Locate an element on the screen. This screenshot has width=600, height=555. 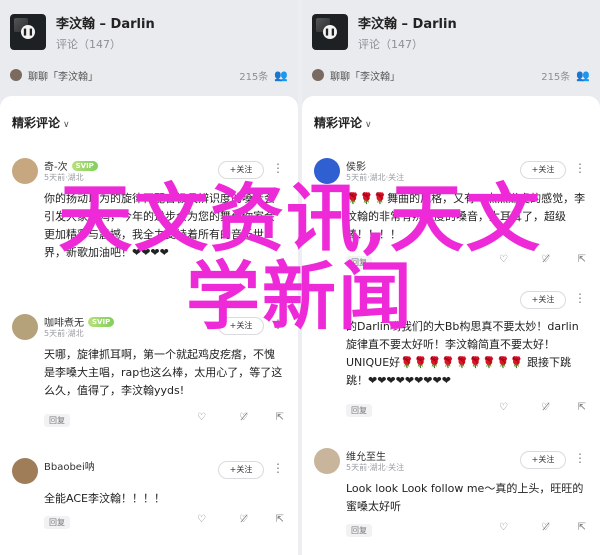
comment-text: Look look Look follow me～真的上头，旺旺的蜜嗓太好听 is located at coordinates (465, 497).